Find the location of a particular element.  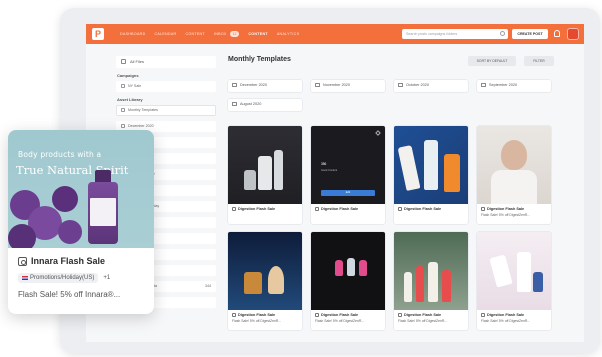

search-input: Search posts campaigns folders is located at coordinates (455, 34).